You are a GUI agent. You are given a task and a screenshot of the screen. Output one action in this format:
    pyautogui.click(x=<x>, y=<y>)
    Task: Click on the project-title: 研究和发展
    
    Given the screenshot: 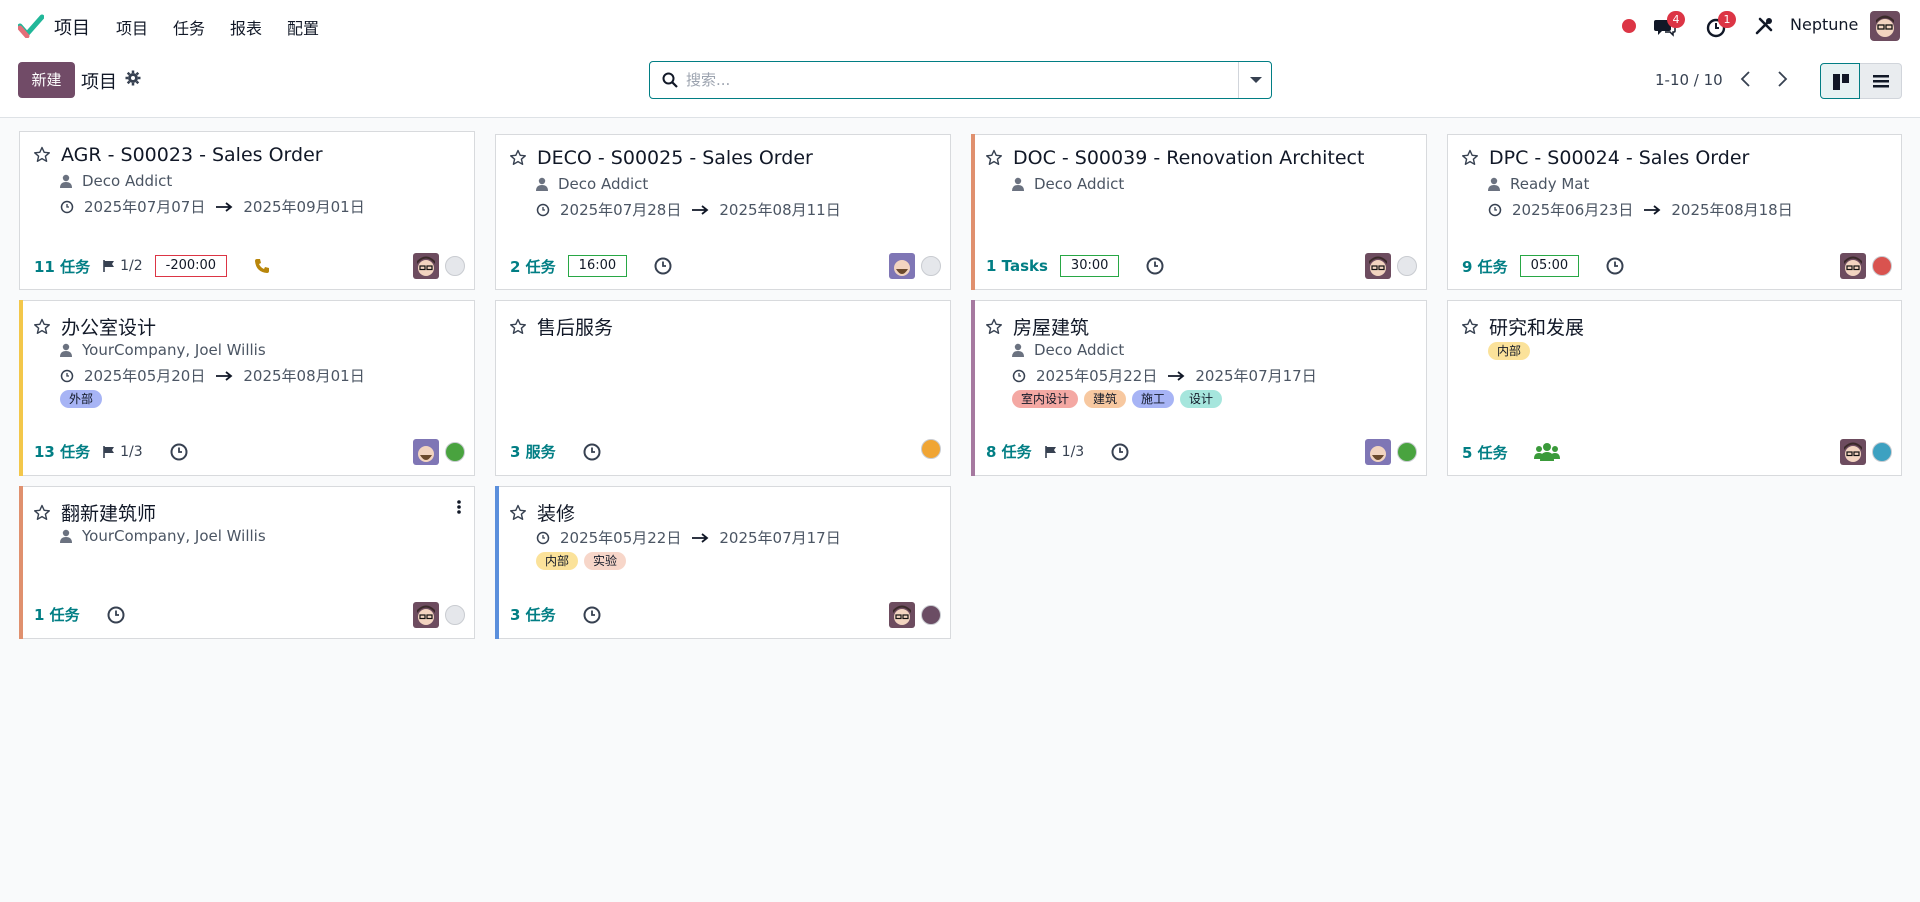 What is the action you would take?
    pyautogui.click(x=1536, y=326)
    